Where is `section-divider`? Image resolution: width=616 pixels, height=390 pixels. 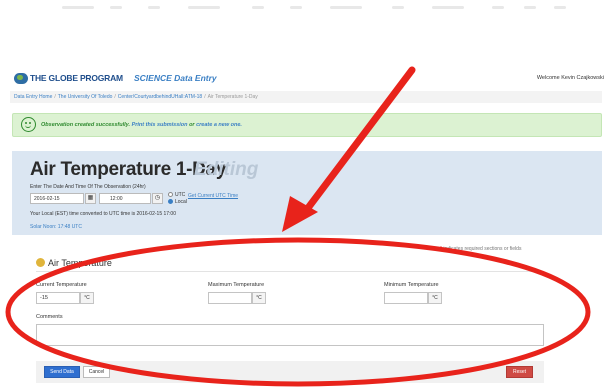 section-divider is located at coordinates (290, 271).